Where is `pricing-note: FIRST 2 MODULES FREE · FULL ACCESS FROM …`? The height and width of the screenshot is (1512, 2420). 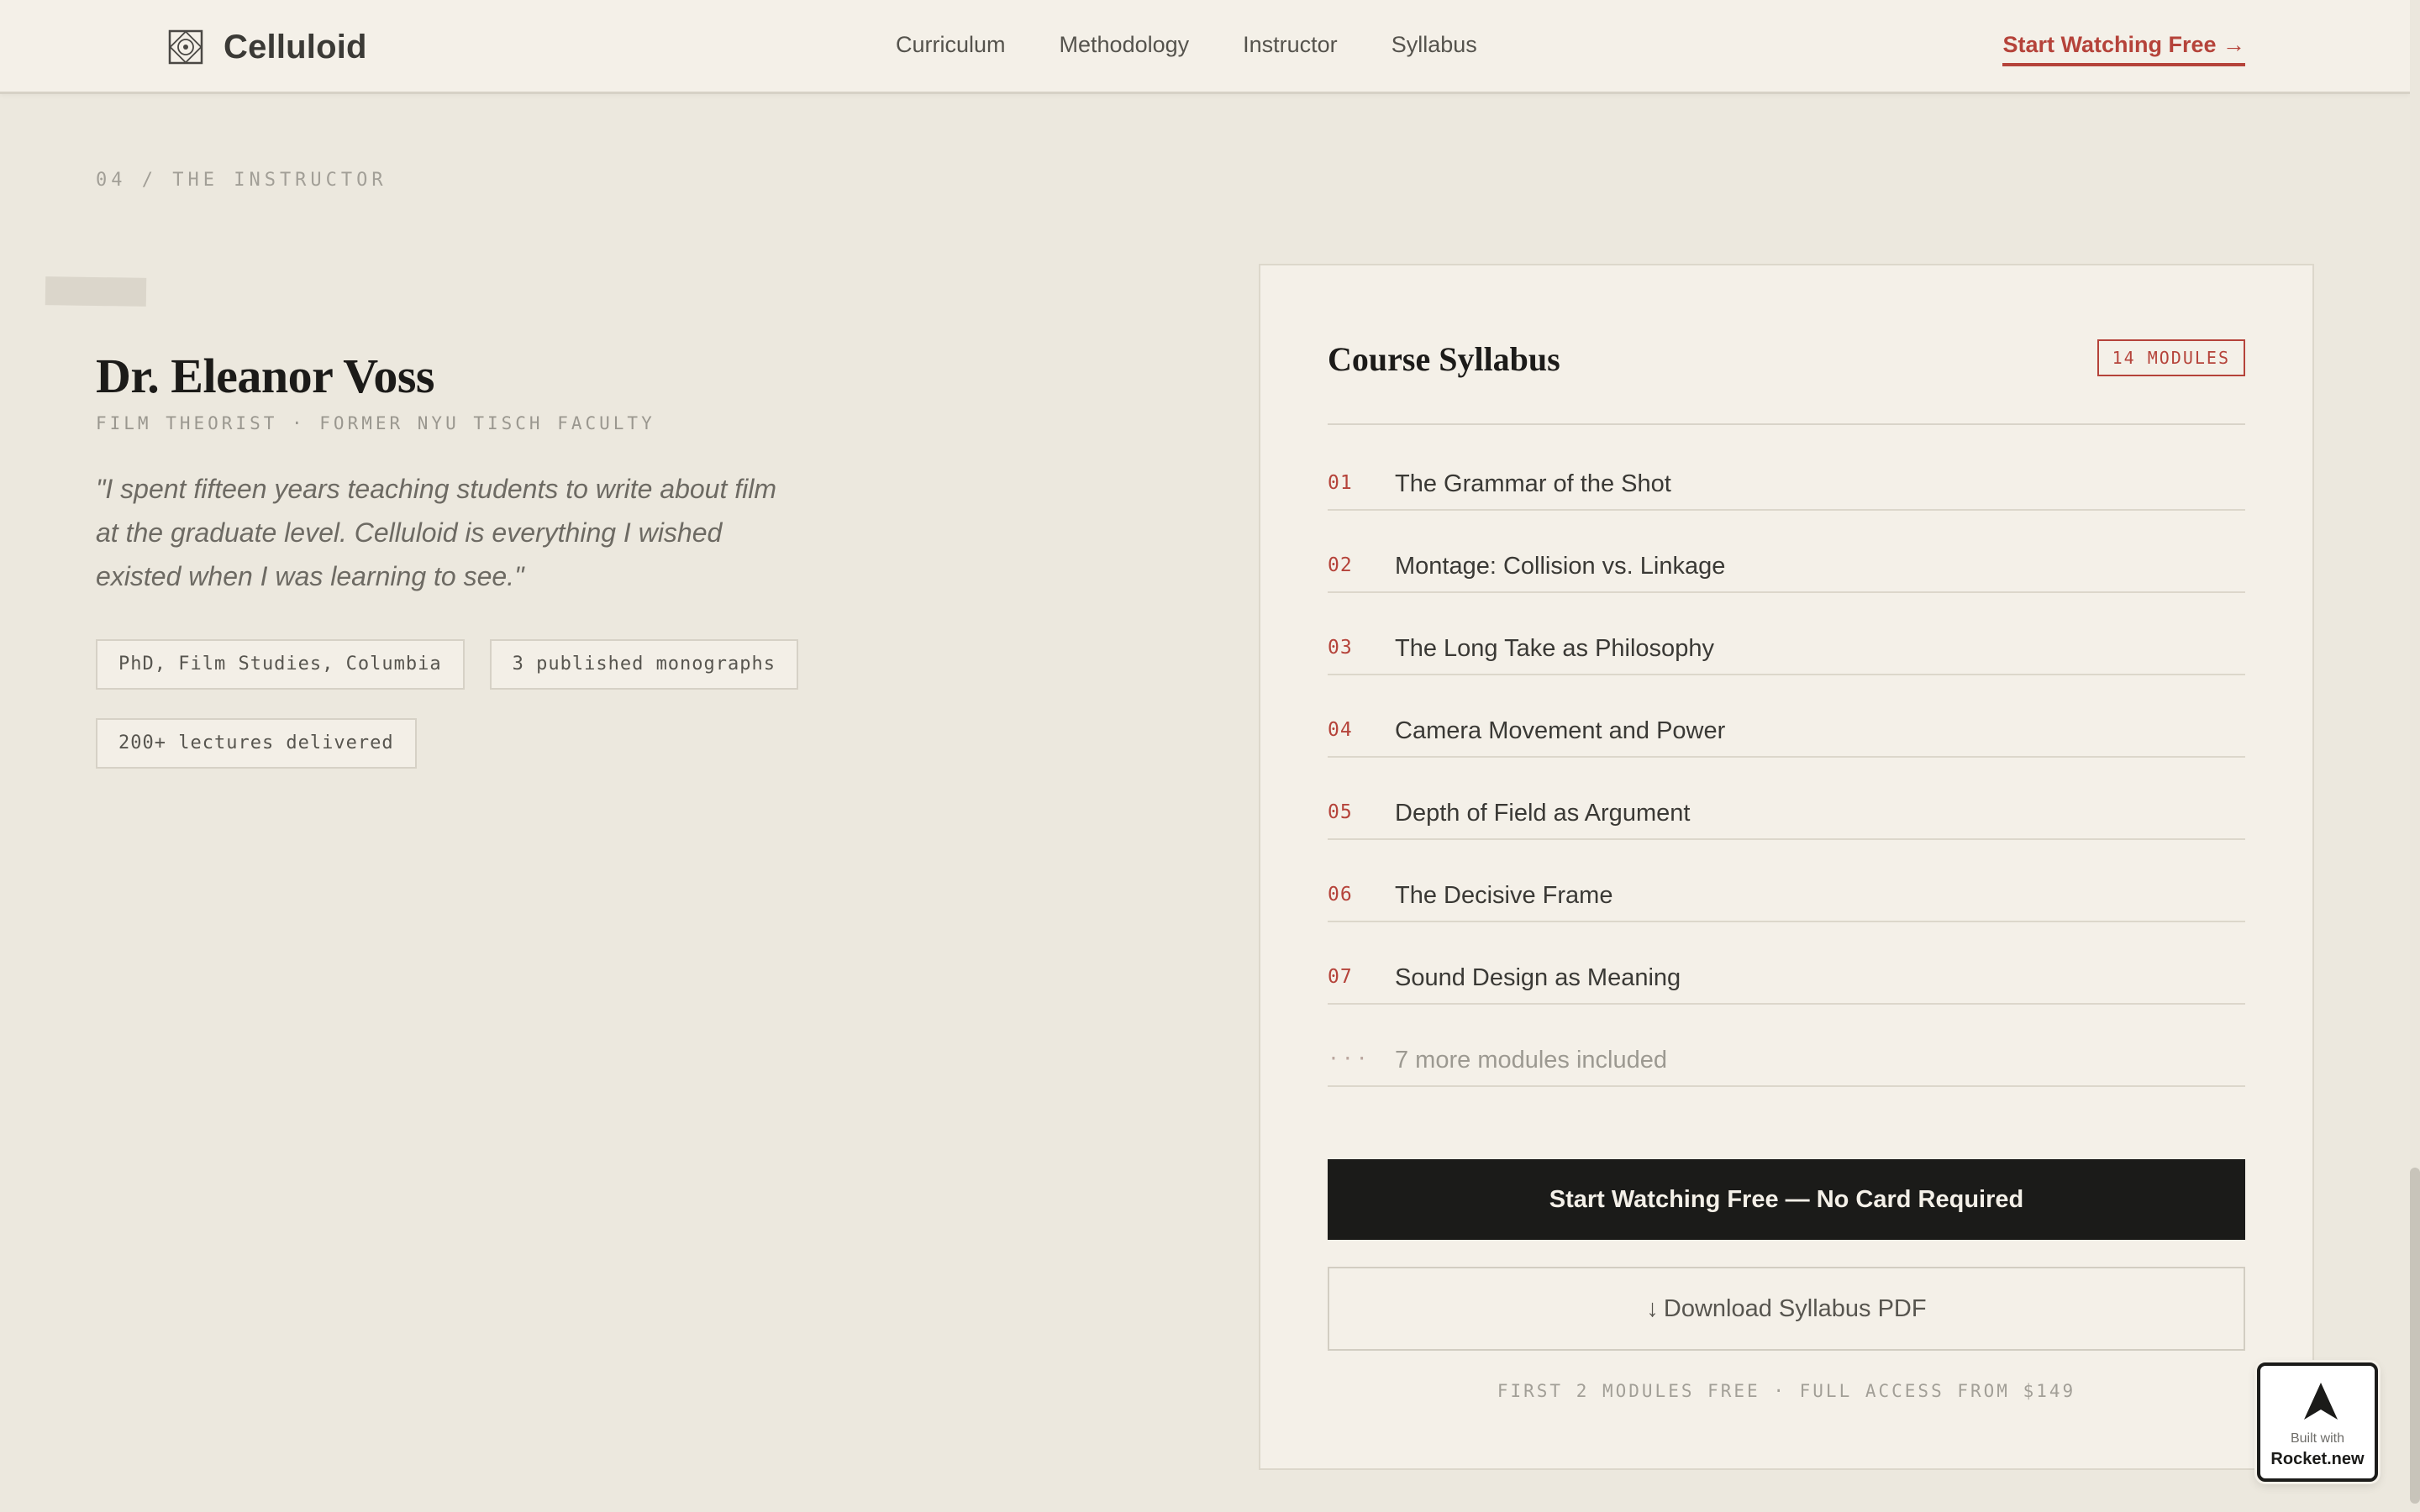
pricing-note: FIRST 2 MODULES FREE · FULL ACCESS FROM … is located at coordinates (1787, 1391).